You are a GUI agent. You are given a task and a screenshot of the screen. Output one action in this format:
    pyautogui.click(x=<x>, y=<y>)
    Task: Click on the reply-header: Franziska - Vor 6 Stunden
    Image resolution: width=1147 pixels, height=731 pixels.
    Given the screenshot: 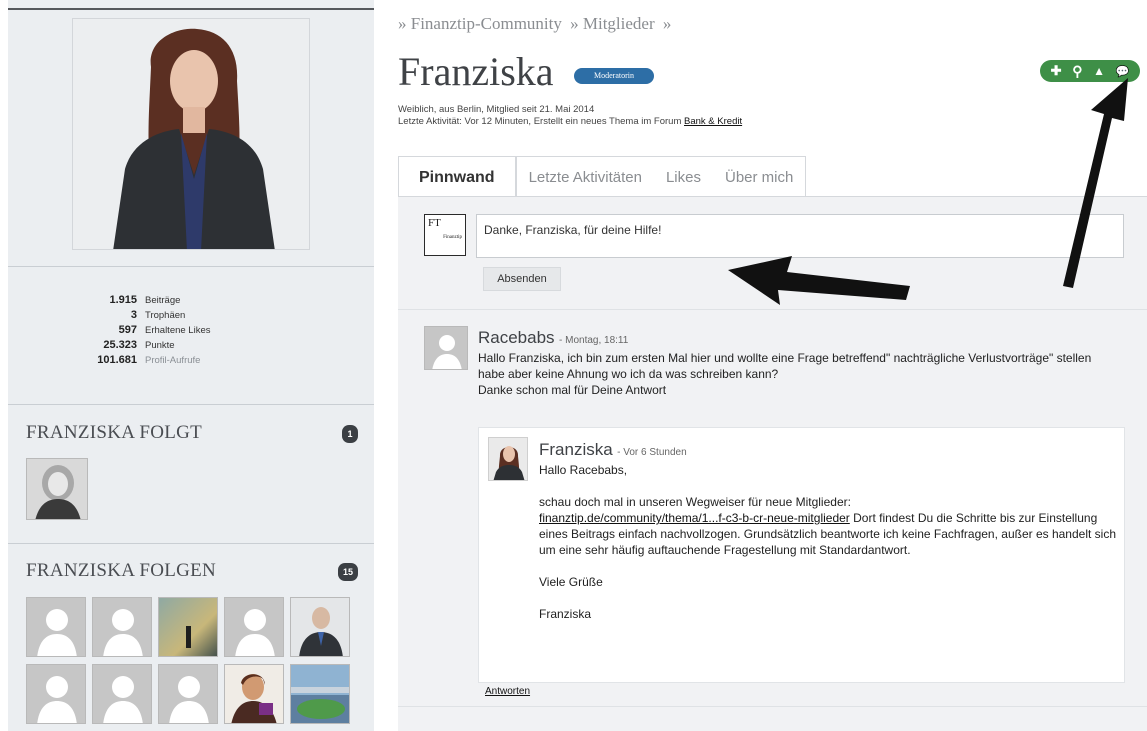 What is the action you would take?
    pyautogui.click(x=613, y=450)
    